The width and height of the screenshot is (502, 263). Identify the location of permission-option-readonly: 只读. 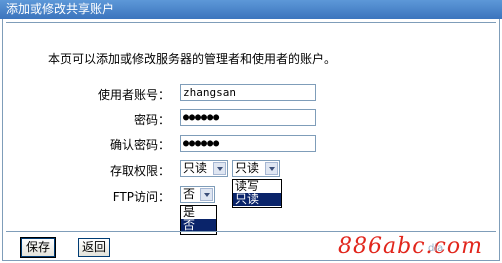
(257, 199).